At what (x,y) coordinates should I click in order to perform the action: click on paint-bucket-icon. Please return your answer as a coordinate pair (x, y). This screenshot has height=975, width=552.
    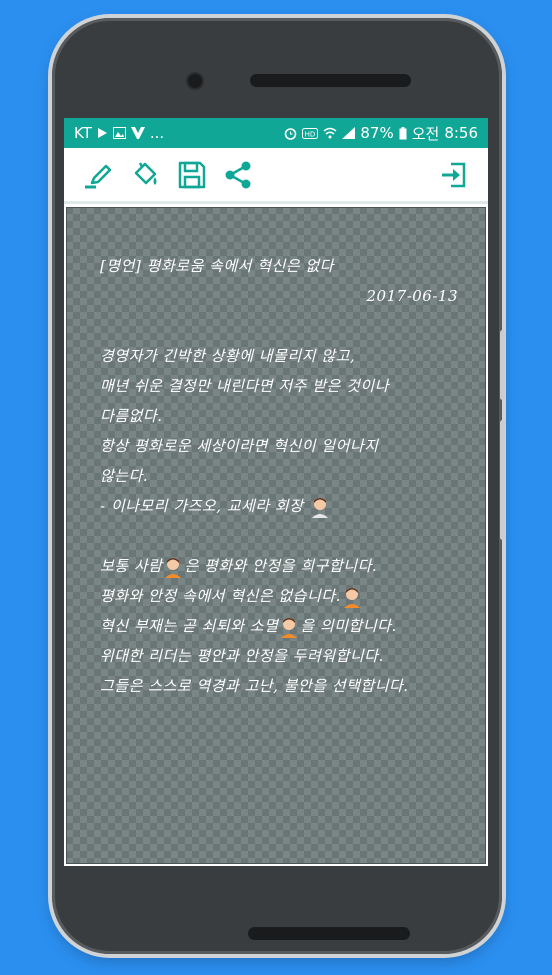
    Looking at the image, I should click on (145, 173).